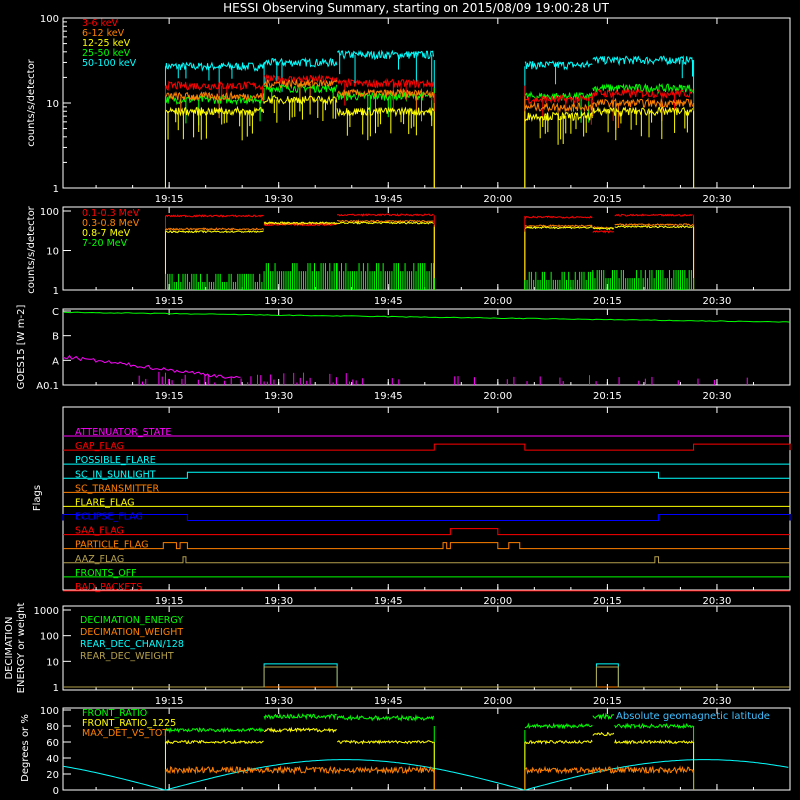 The width and height of the screenshot is (800, 800). Describe the element at coordinates (56, 291) in the screenshot. I see `count-rates-high-ytick-label: 1` at that location.